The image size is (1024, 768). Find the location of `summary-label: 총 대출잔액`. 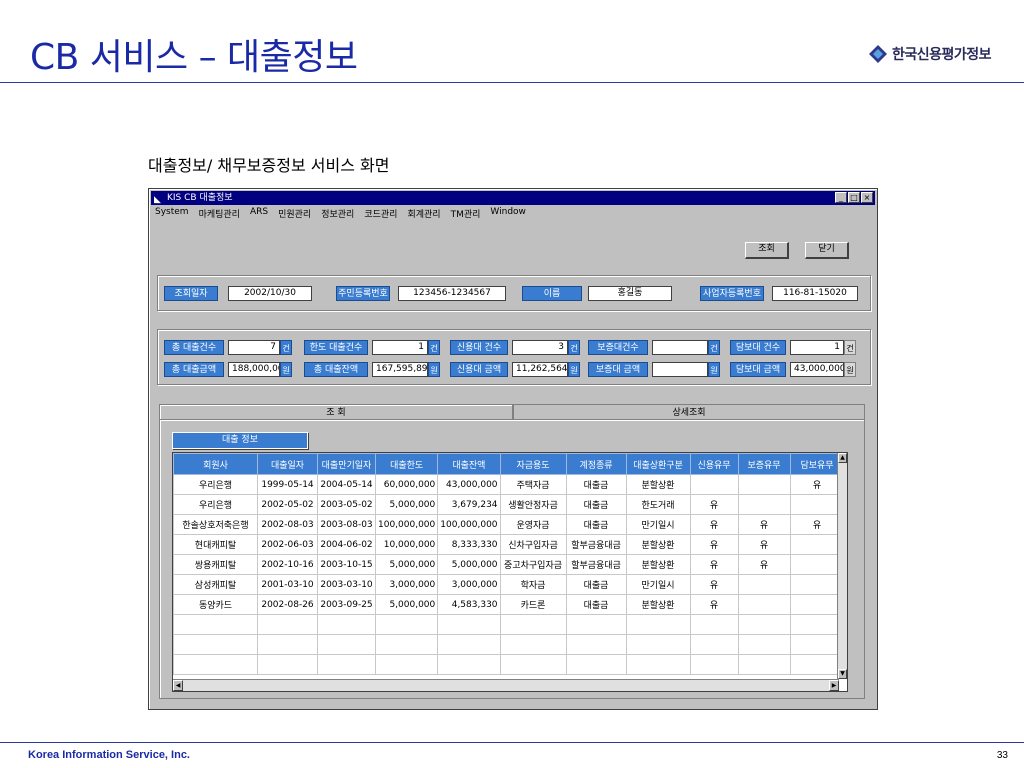

summary-label: 총 대출잔액 is located at coordinates (336, 369).